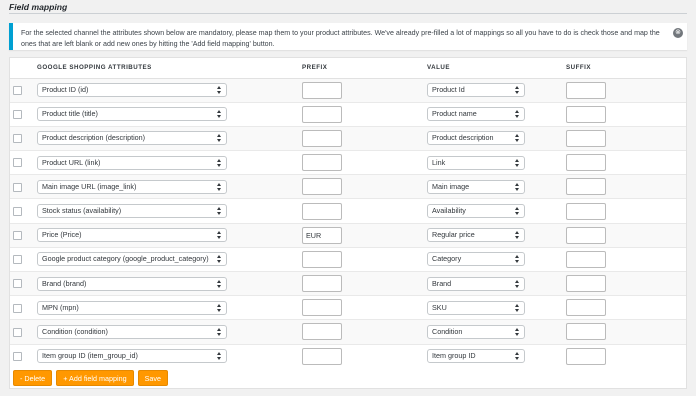  Describe the element at coordinates (476, 186) in the screenshot. I see `value-select: Main image` at that location.